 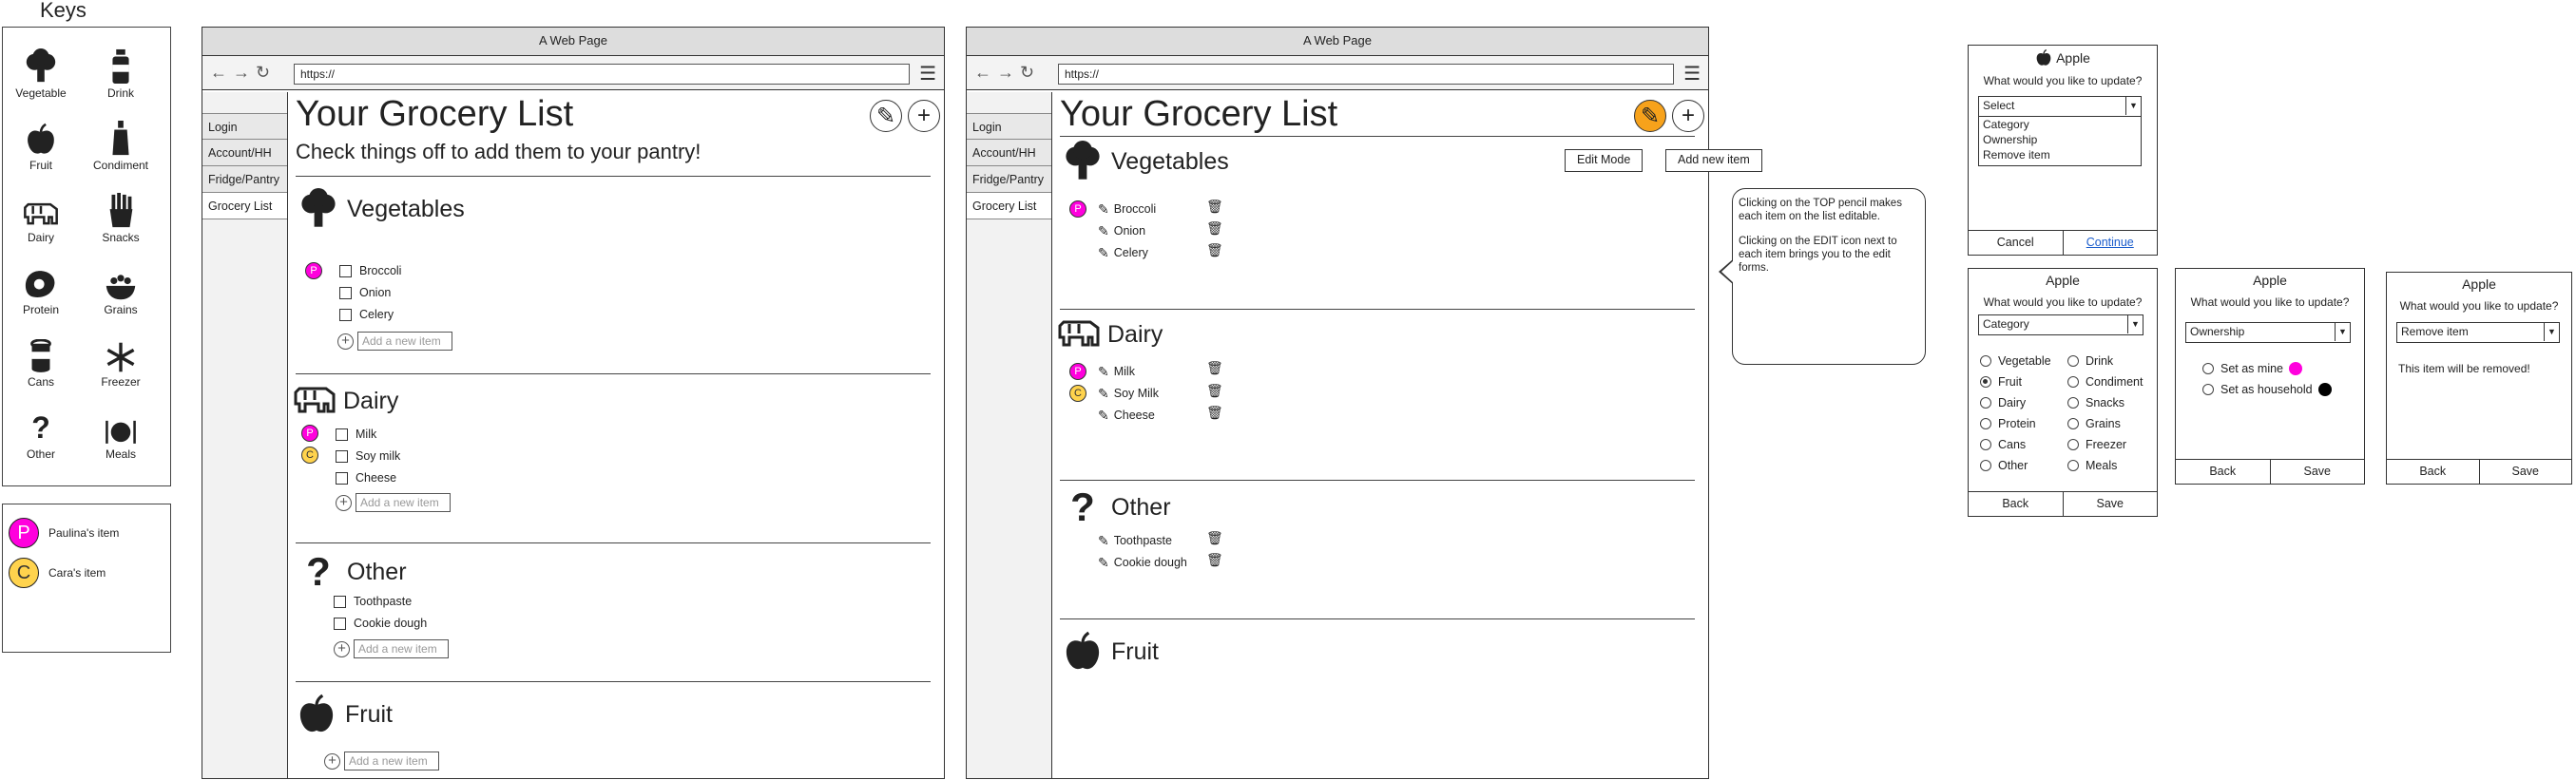 I want to click on add-item-row: + Add a new item, so click(x=394, y=502).